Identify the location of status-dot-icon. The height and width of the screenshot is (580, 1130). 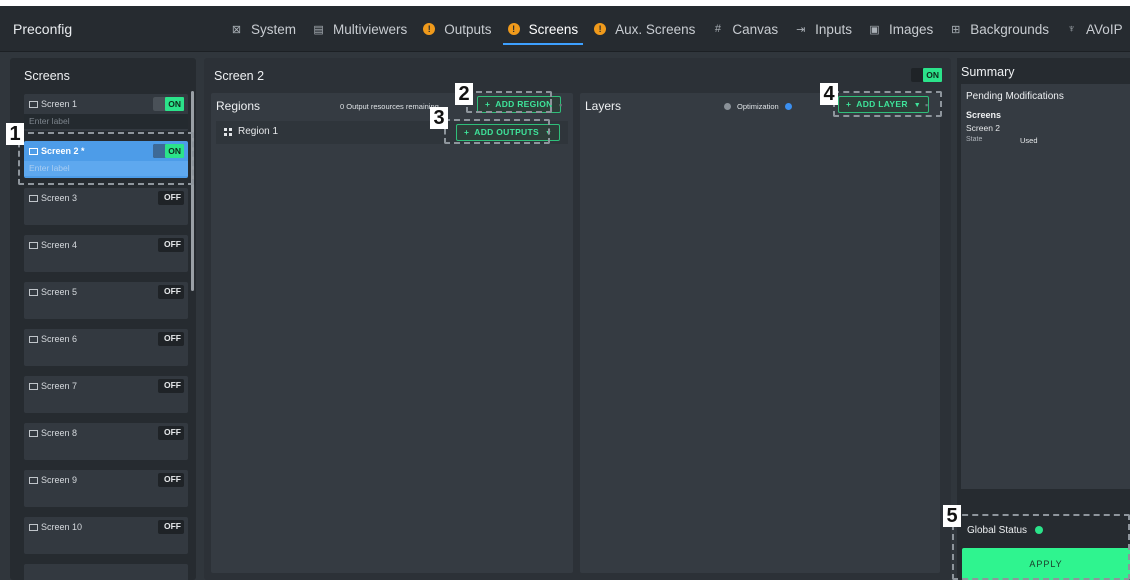
(727, 106).